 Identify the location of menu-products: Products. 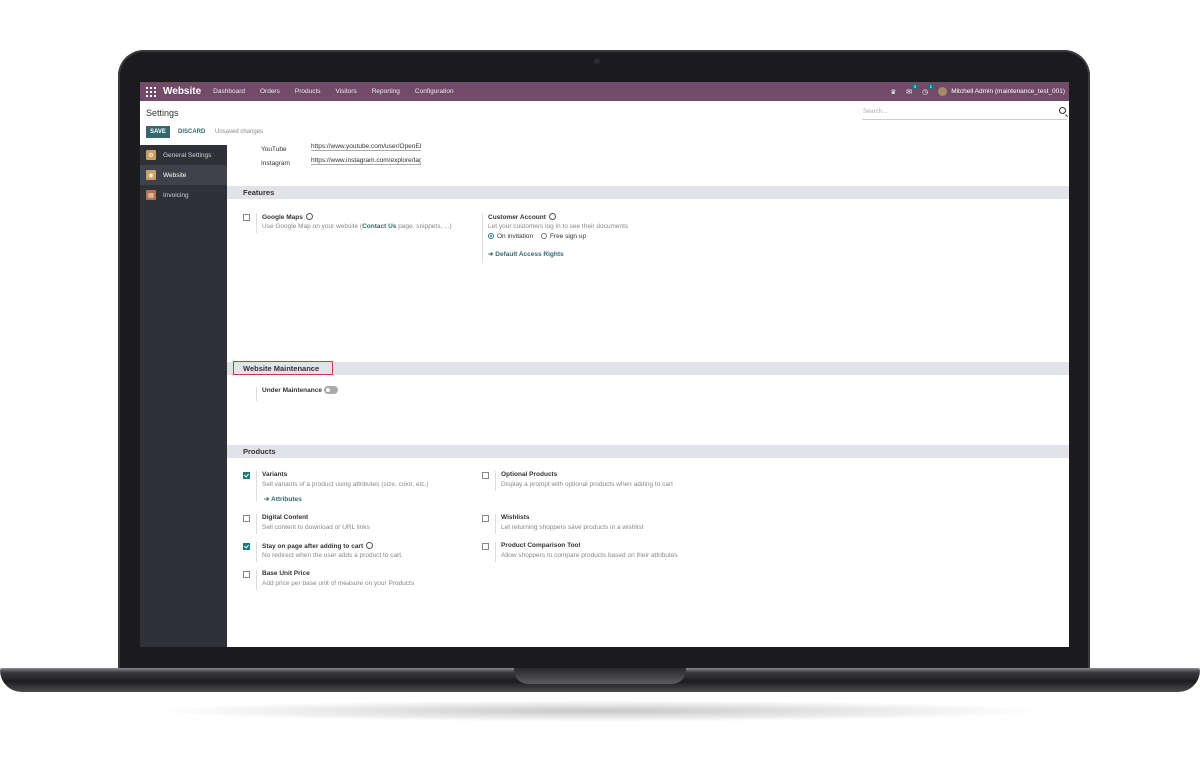
(308, 91).